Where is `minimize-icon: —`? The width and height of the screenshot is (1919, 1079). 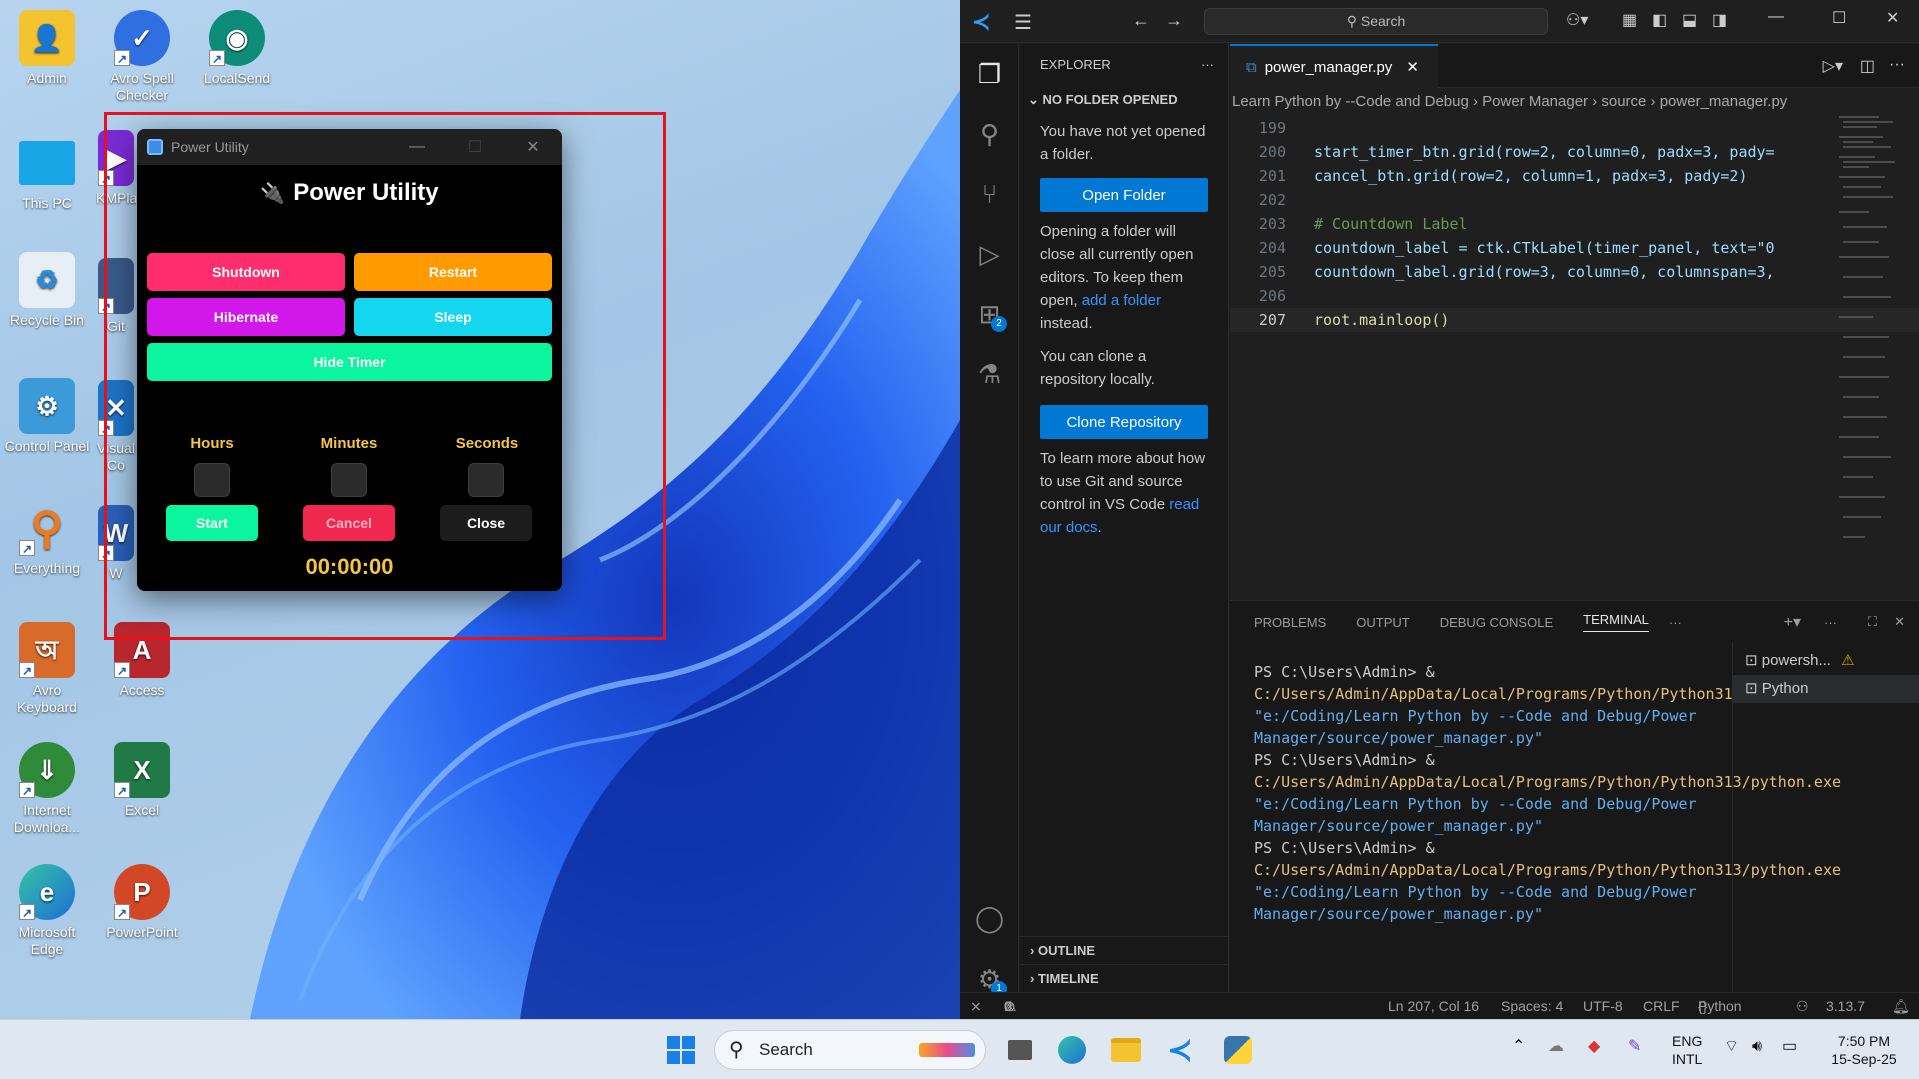 minimize-icon: — is located at coordinates (417, 147).